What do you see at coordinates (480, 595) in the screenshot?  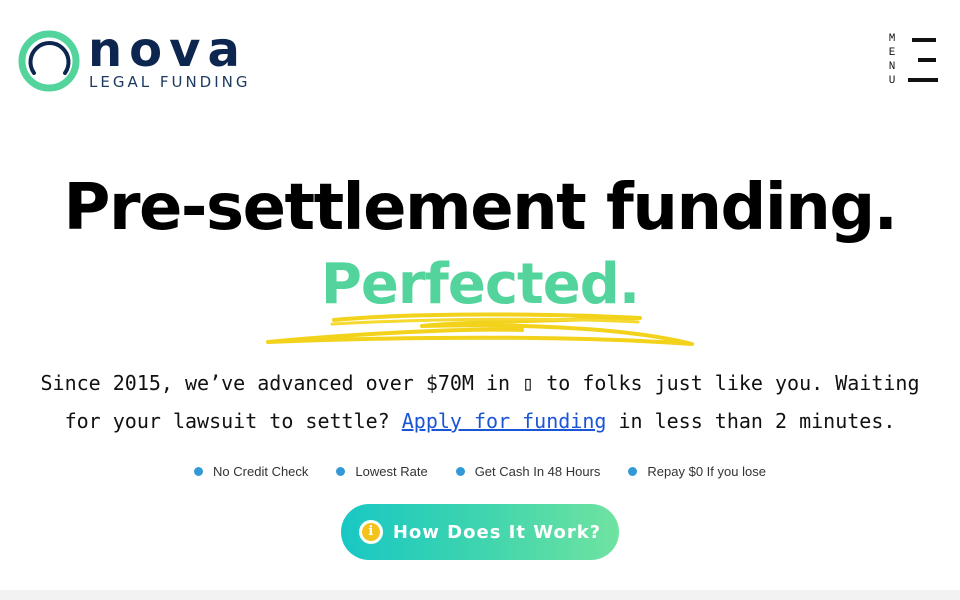 I see `section-divider` at bounding box center [480, 595].